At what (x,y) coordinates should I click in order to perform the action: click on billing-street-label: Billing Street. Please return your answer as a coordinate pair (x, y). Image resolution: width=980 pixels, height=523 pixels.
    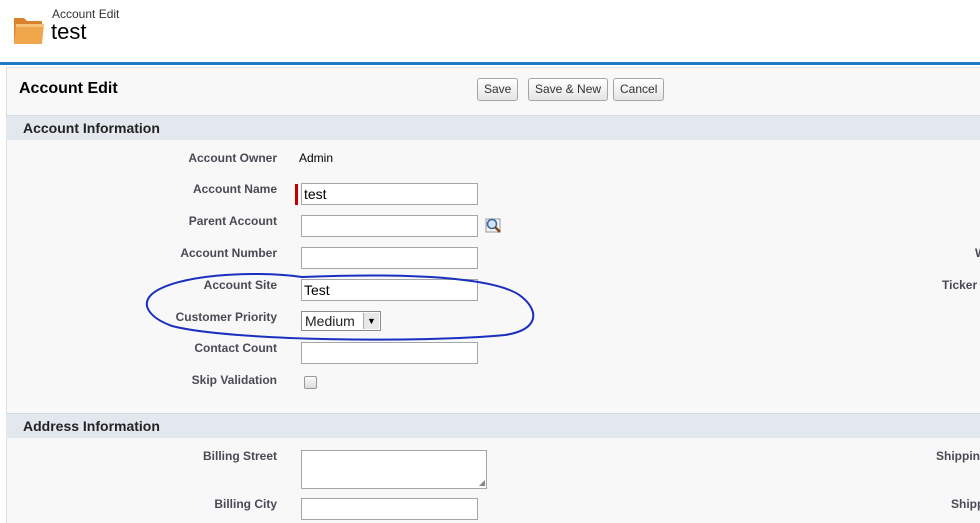
    Looking at the image, I should click on (239, 456).